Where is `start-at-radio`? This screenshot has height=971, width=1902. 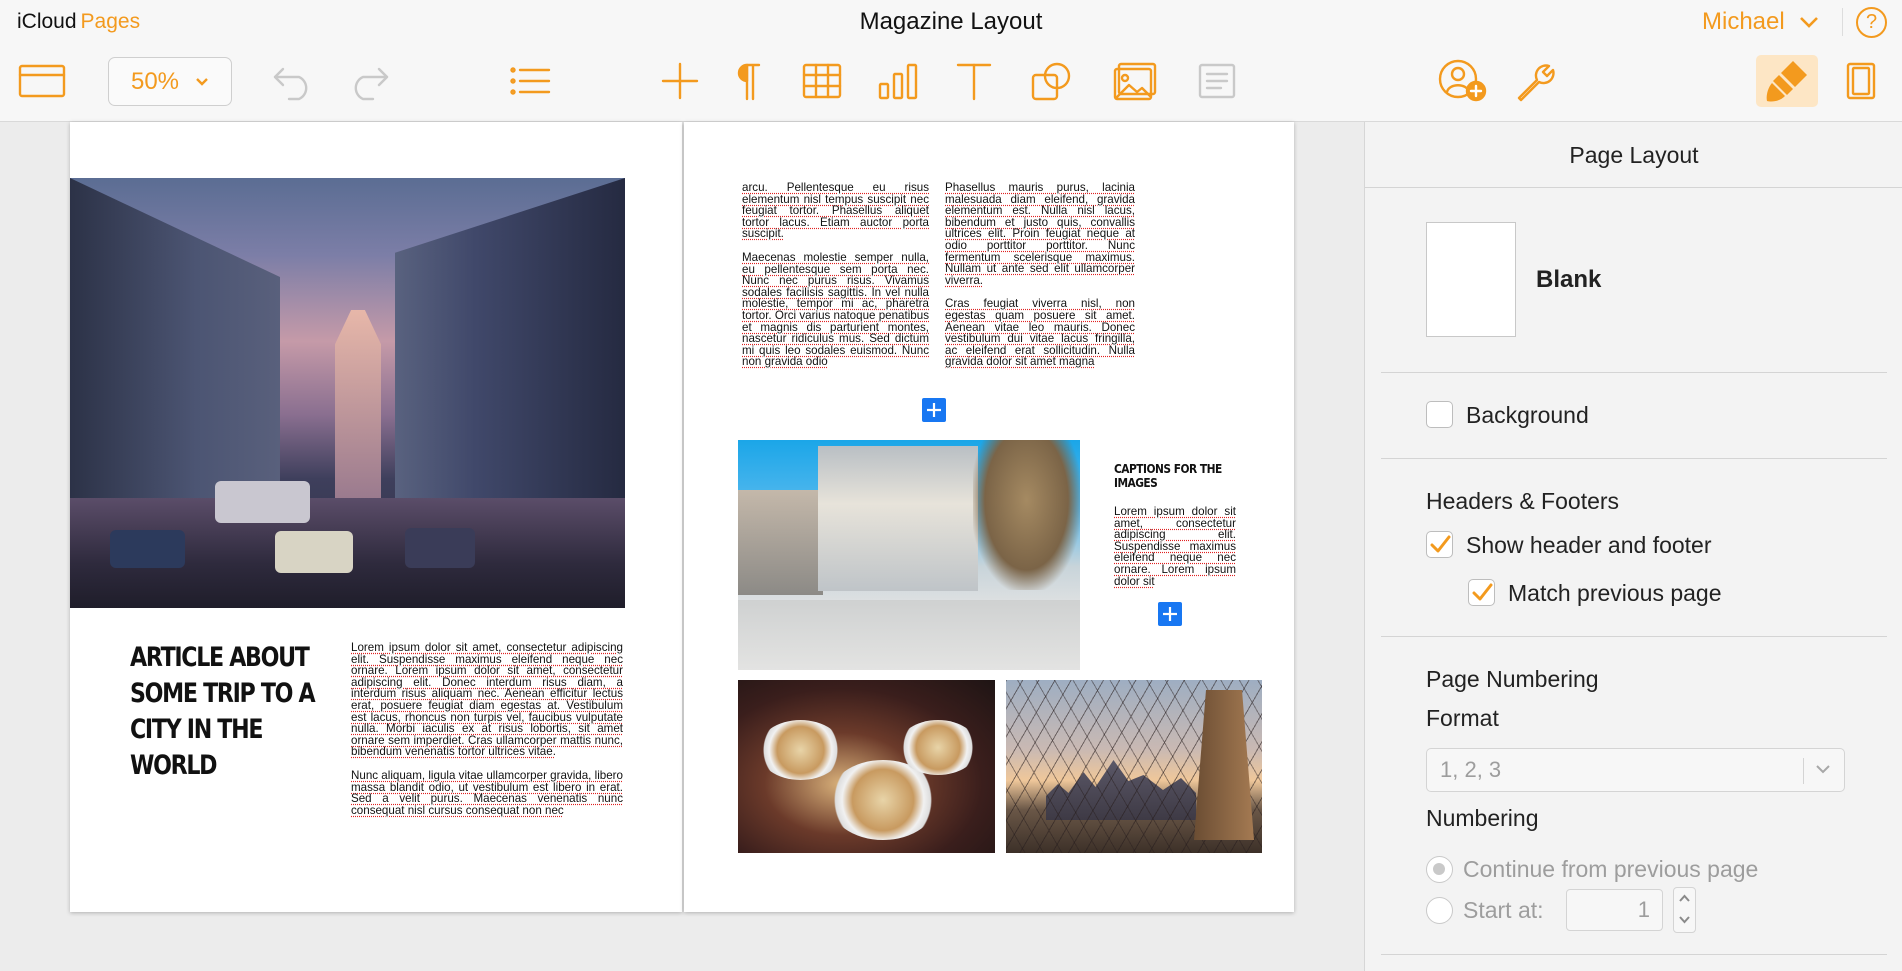
start-at-radio is located at coordinates (1439, 910).